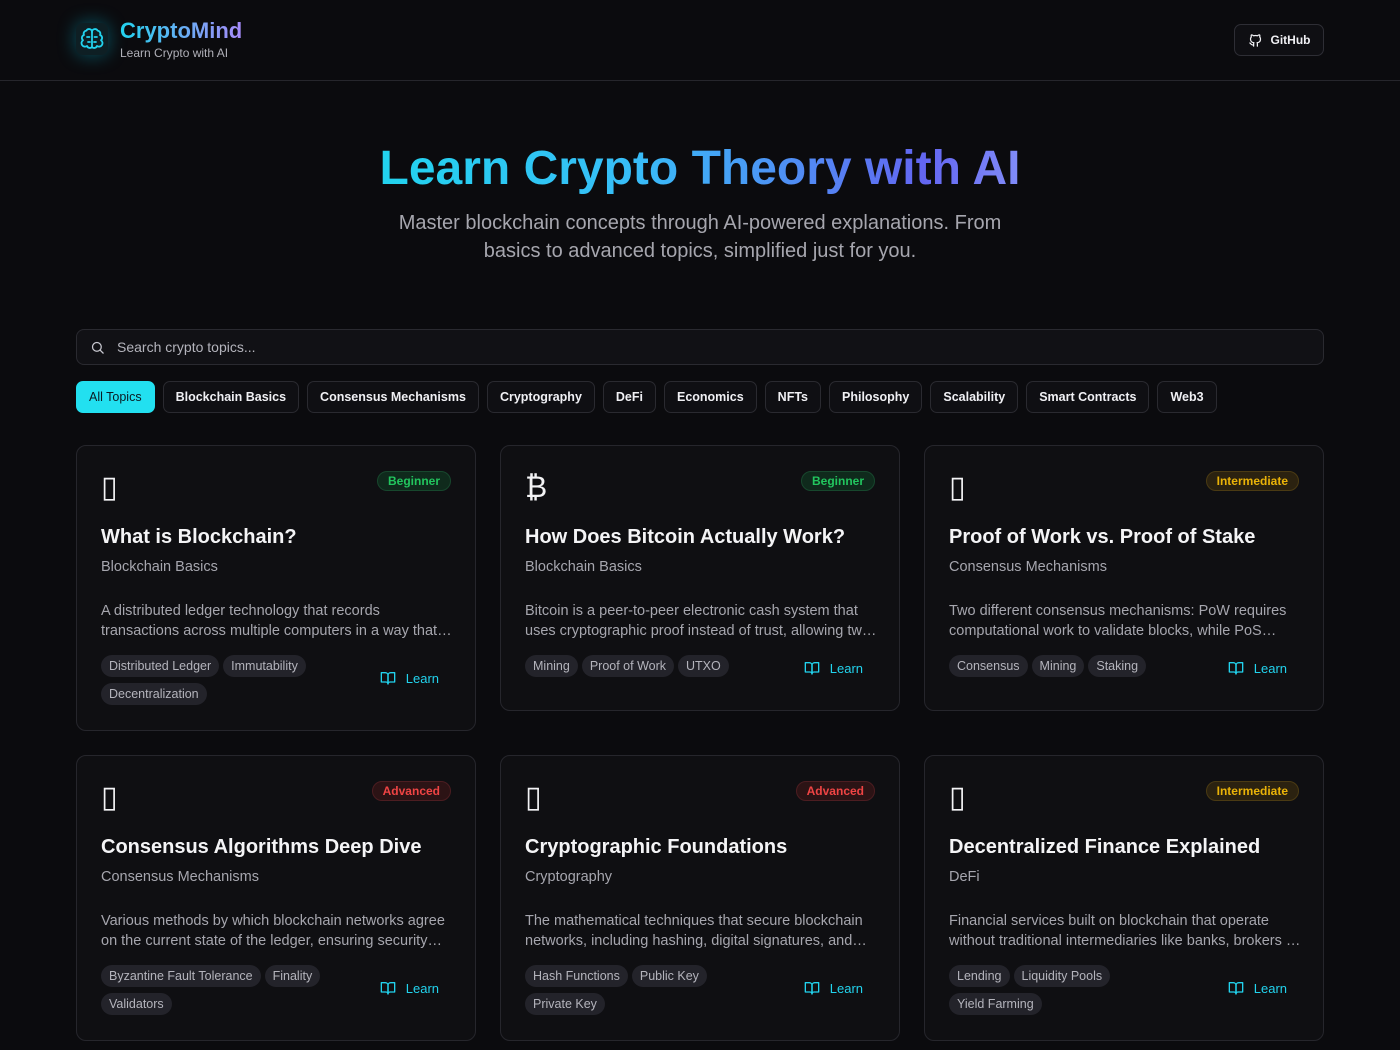 The width and height of the screenshot is (1400, 1050). What do you see at coordinates (628, 666) in the screenshot?
I see `topic-tag: Proof of Work` at bounding box center [628, 666].